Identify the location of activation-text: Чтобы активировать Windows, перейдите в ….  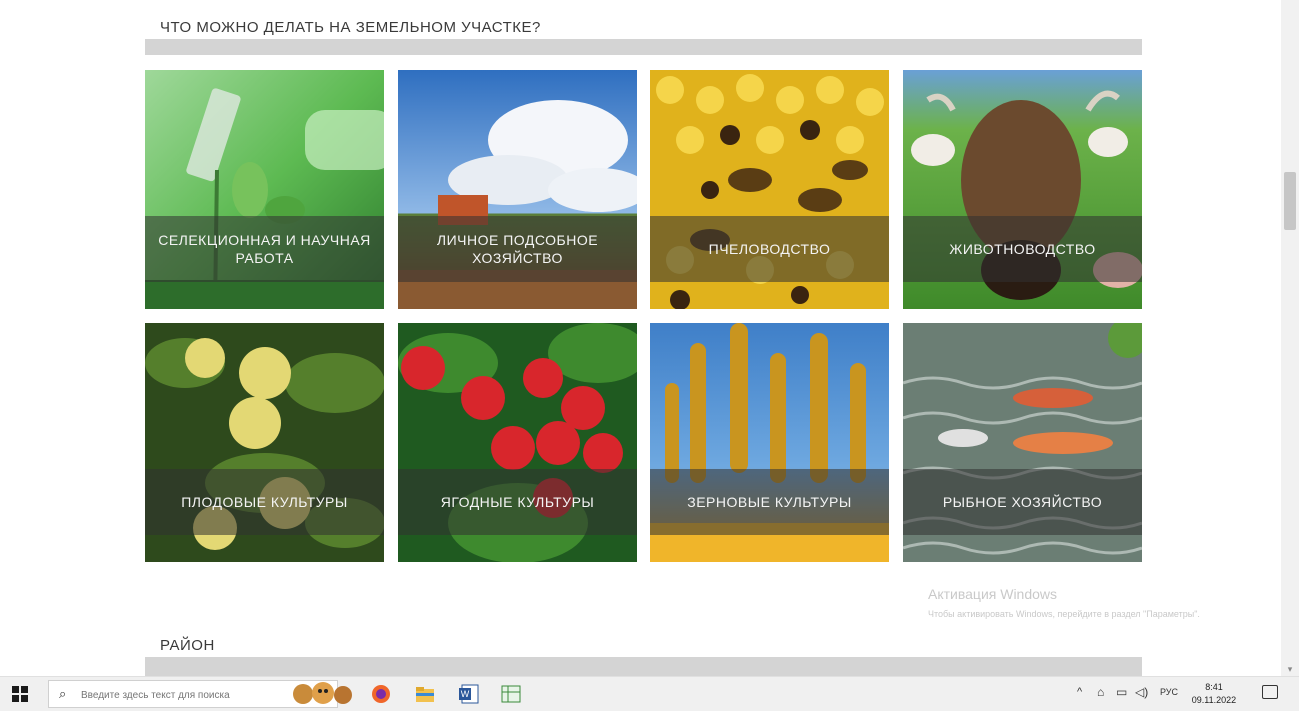
(1064, 614).